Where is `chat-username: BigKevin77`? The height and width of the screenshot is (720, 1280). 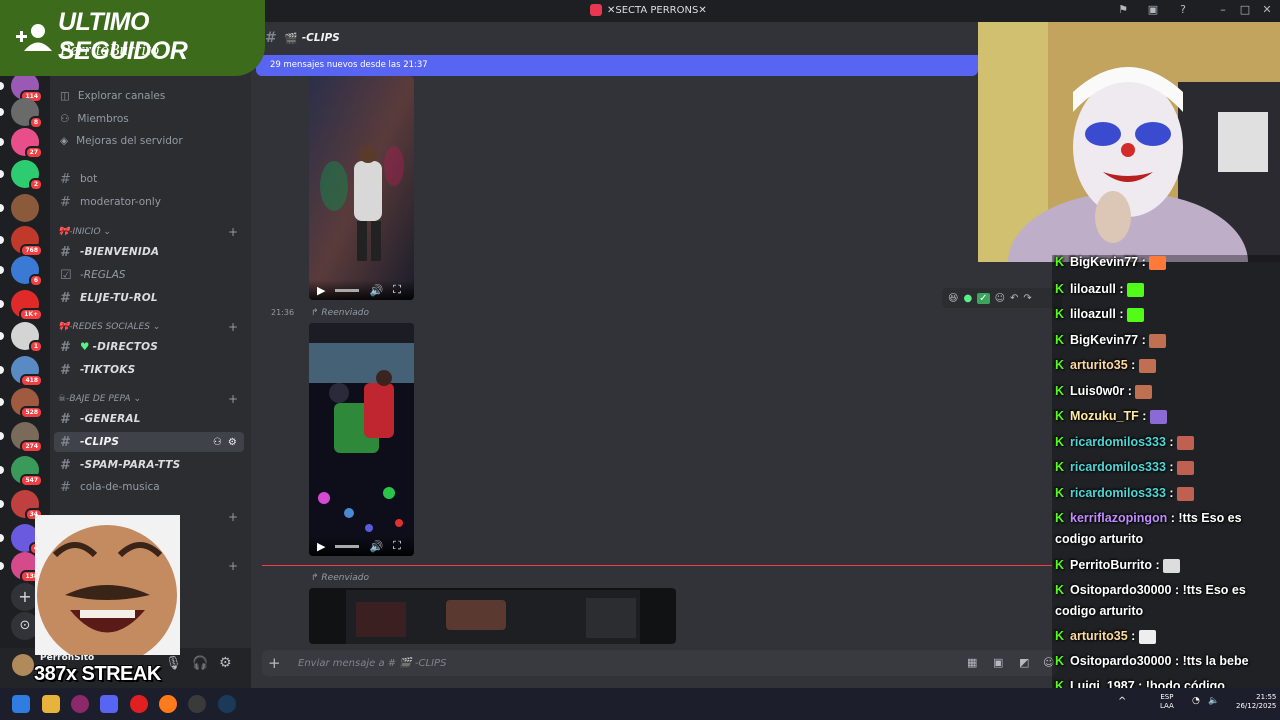 chat-username: BigKevin77 is located at coordinates (1104, 340).